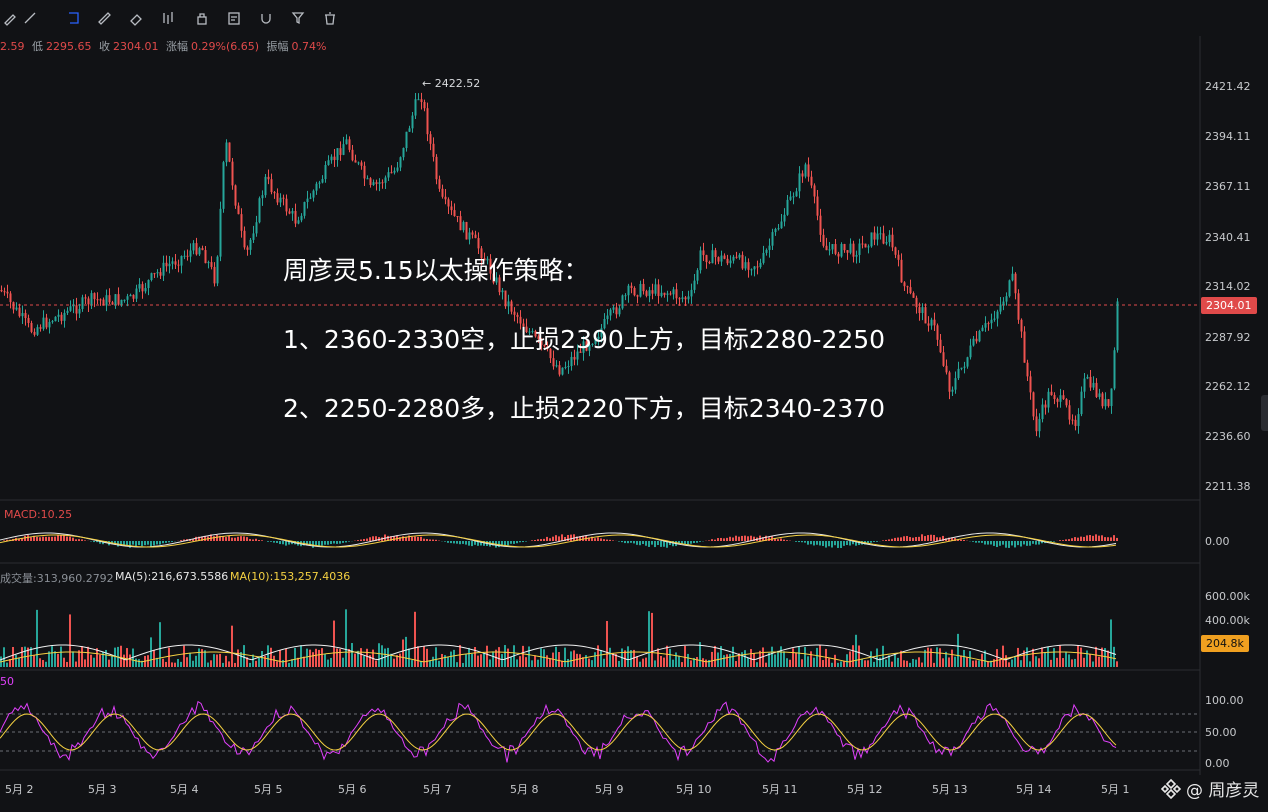  I want to click on volume-ma5-label: MA(5):216,673.5586, so click(172, 576).